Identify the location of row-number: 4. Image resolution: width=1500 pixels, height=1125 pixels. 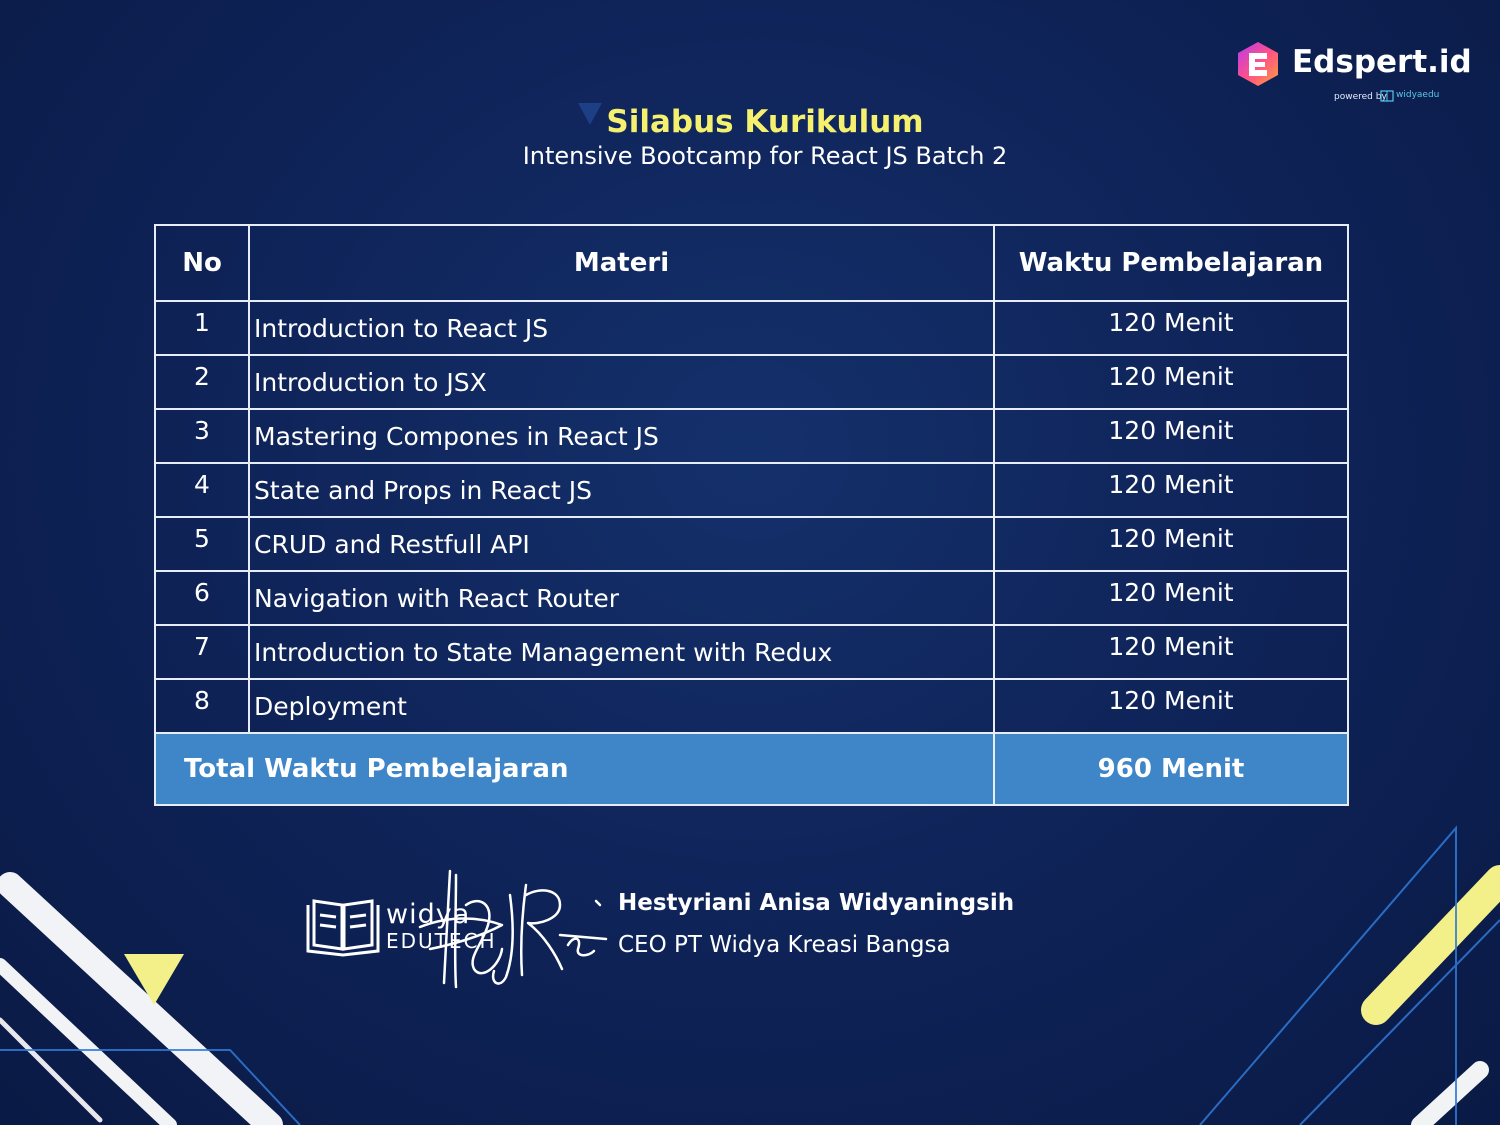
(202, 484).